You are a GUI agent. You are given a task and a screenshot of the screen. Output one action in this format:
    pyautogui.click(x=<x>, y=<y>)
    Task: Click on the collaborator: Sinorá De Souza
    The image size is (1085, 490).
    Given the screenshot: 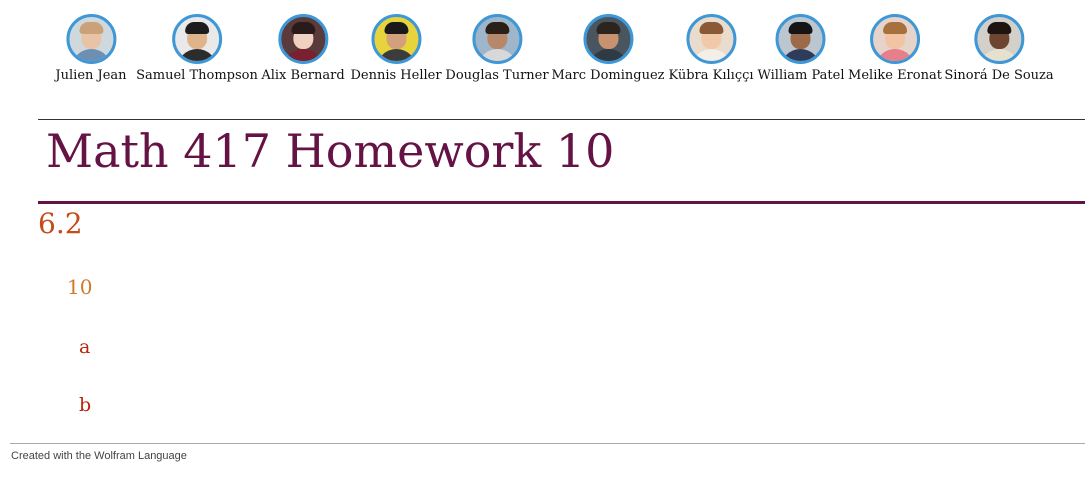 What is the action you would take?
    pyautogui.click(x=999, y=48)
    